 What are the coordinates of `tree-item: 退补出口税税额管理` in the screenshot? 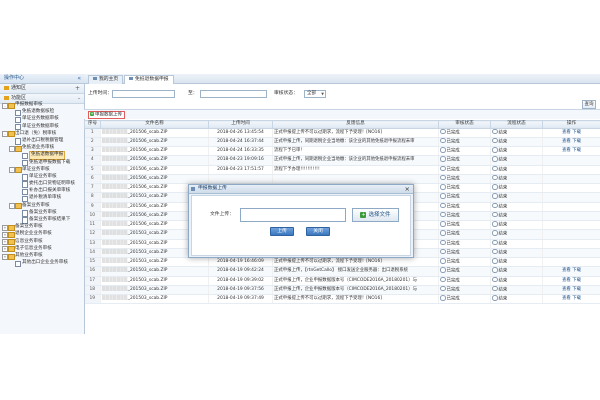 It's located at (42, 141).